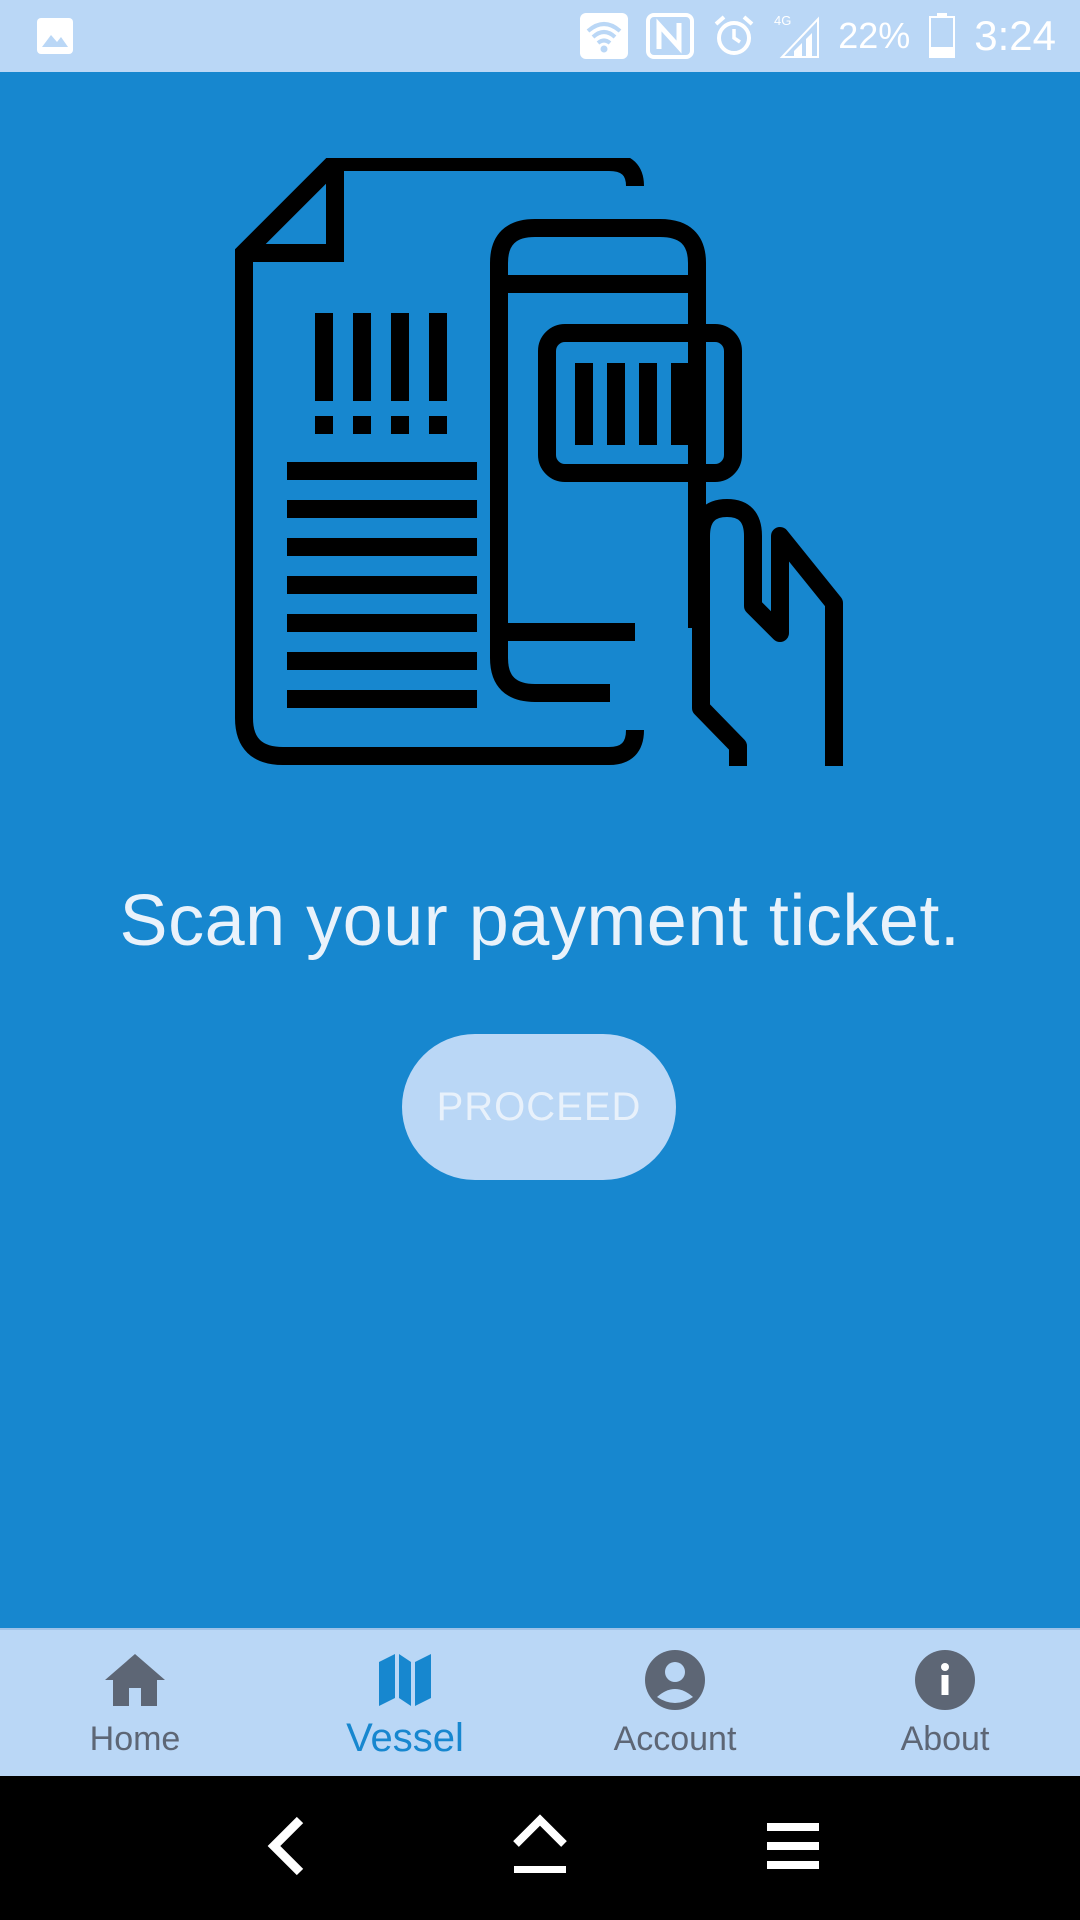 The image size is (1080, 1920). I want to click on wifi-icon, so click(604, 36).